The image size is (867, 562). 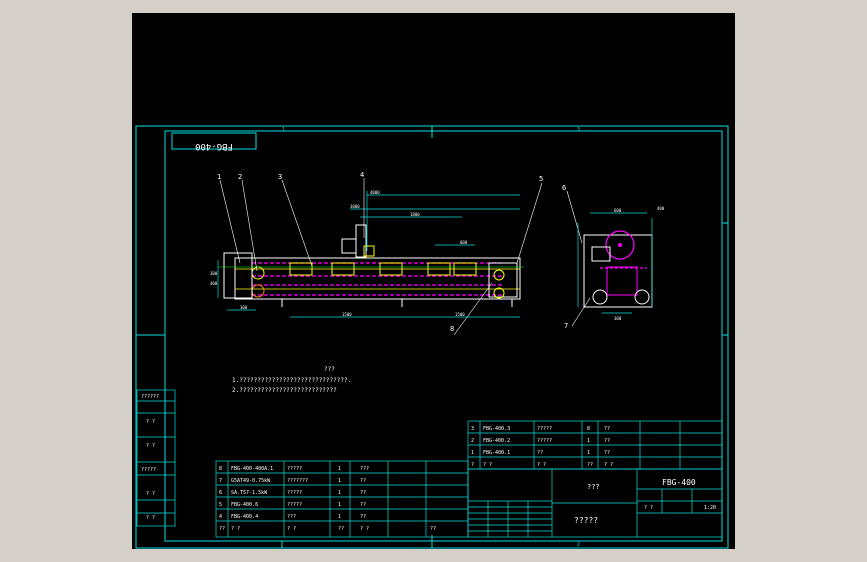 What do you see at coordinates (294, 469) in the screenshot?
I see `lower-cell-r0-c2: ?????` at bounding box center [294, 469].